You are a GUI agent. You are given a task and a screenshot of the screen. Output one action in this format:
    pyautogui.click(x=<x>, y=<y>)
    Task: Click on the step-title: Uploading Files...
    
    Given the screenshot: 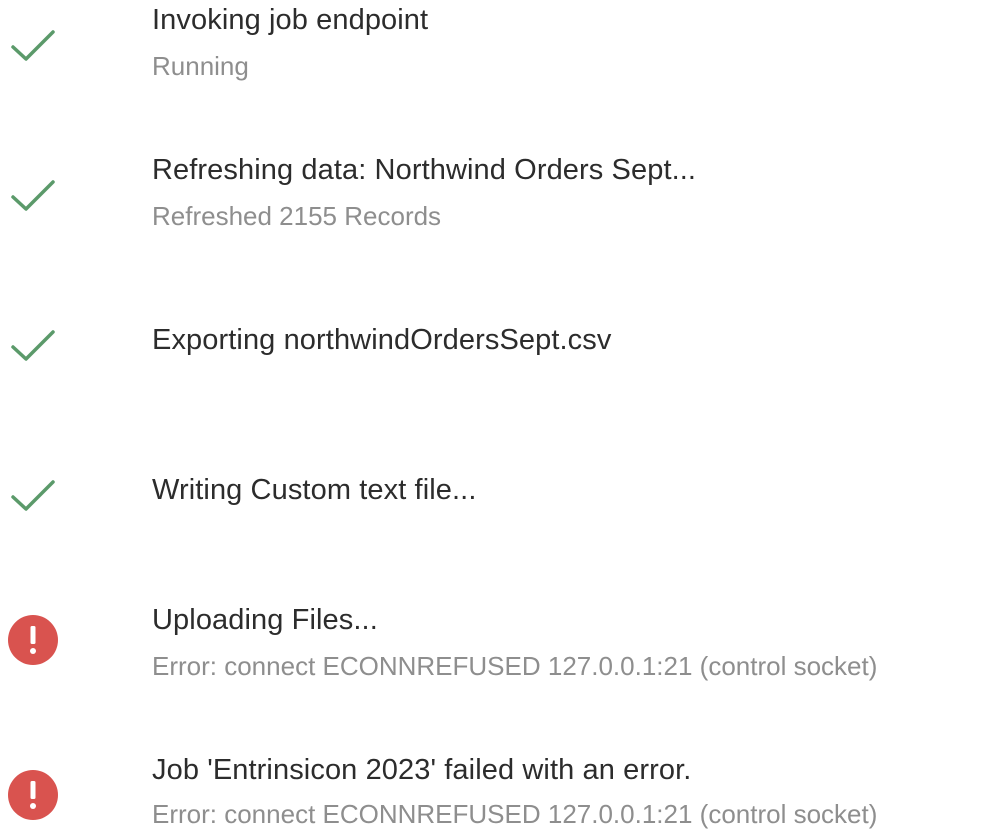 What is the action you would take?
    pyautogui.click(x=265, y=620)
    